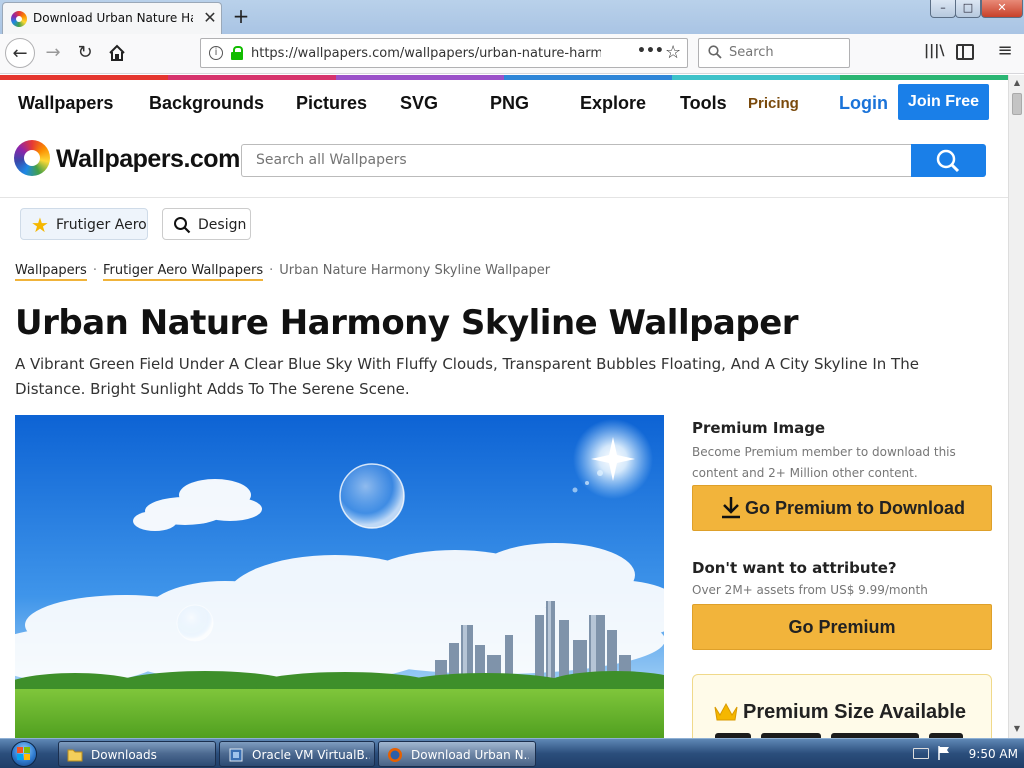 This screenshot has height=768, width=1024. Describe the element at coordinates (222, 225) in the screenshot. I see `tag-label: Design` at that location.